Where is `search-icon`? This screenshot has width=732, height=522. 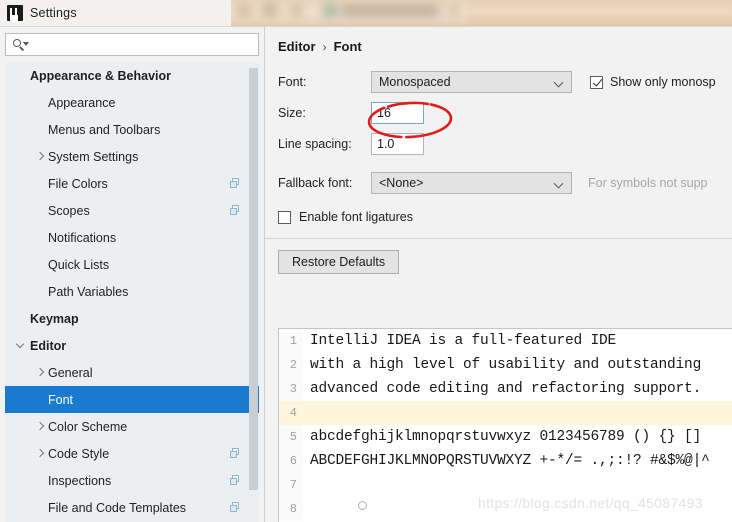 search-icon is located at coordinates (21, 45).